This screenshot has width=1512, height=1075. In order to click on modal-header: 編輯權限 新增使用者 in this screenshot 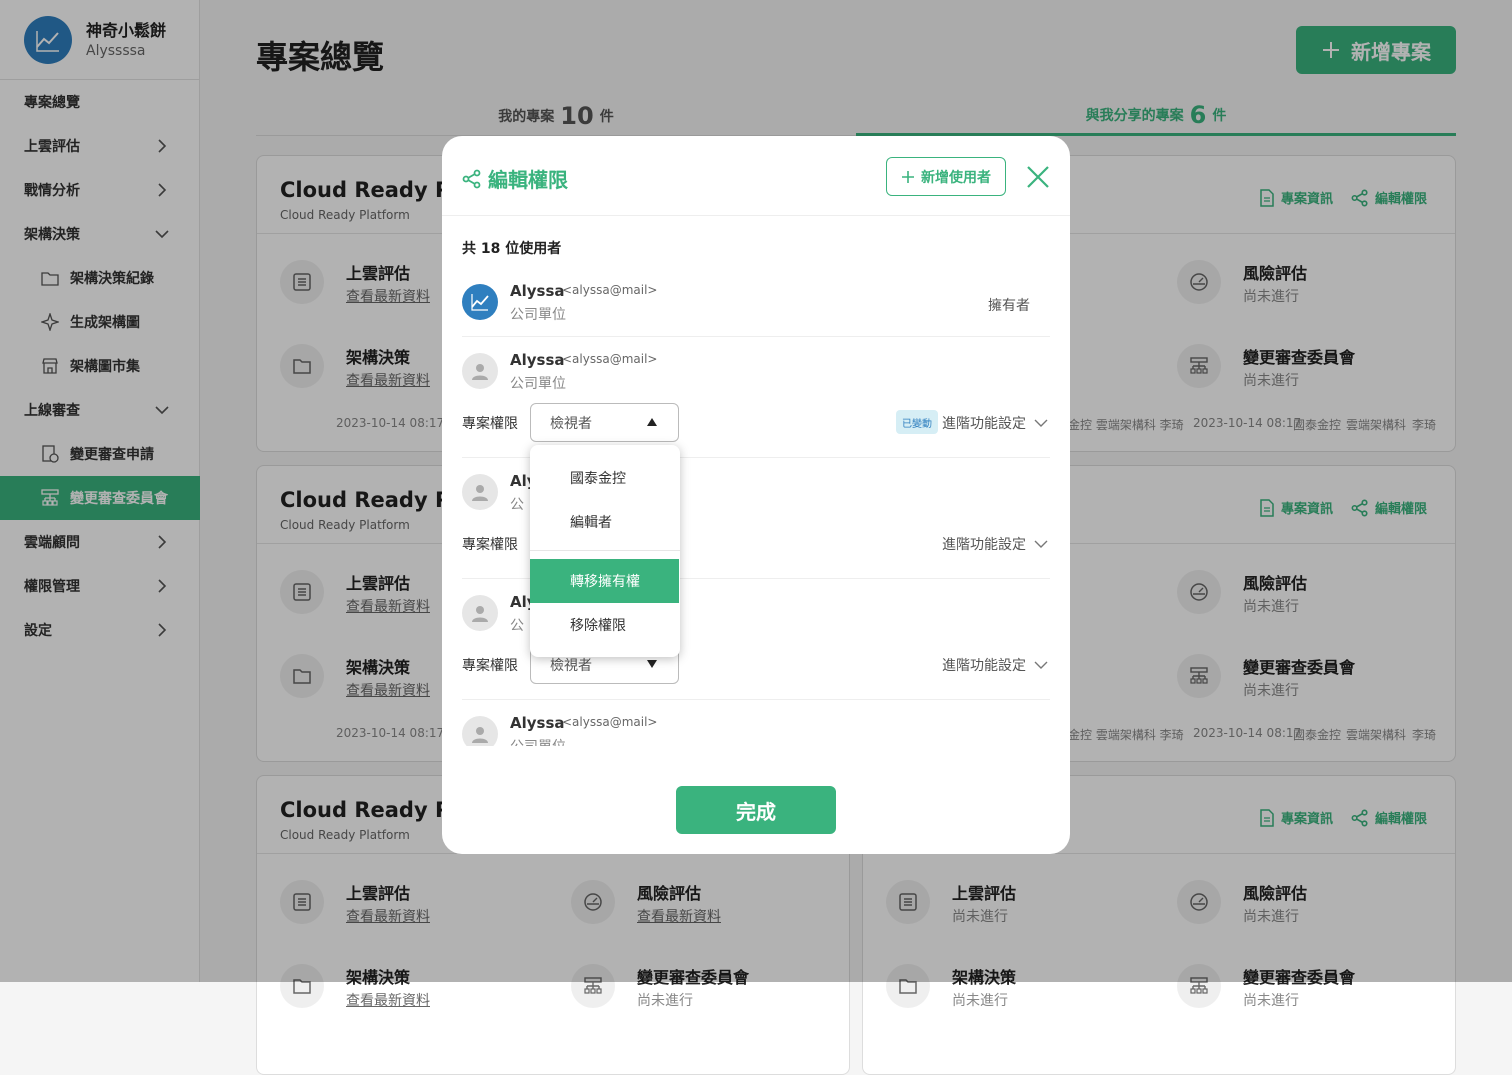, I will do `click(756, 176)`.